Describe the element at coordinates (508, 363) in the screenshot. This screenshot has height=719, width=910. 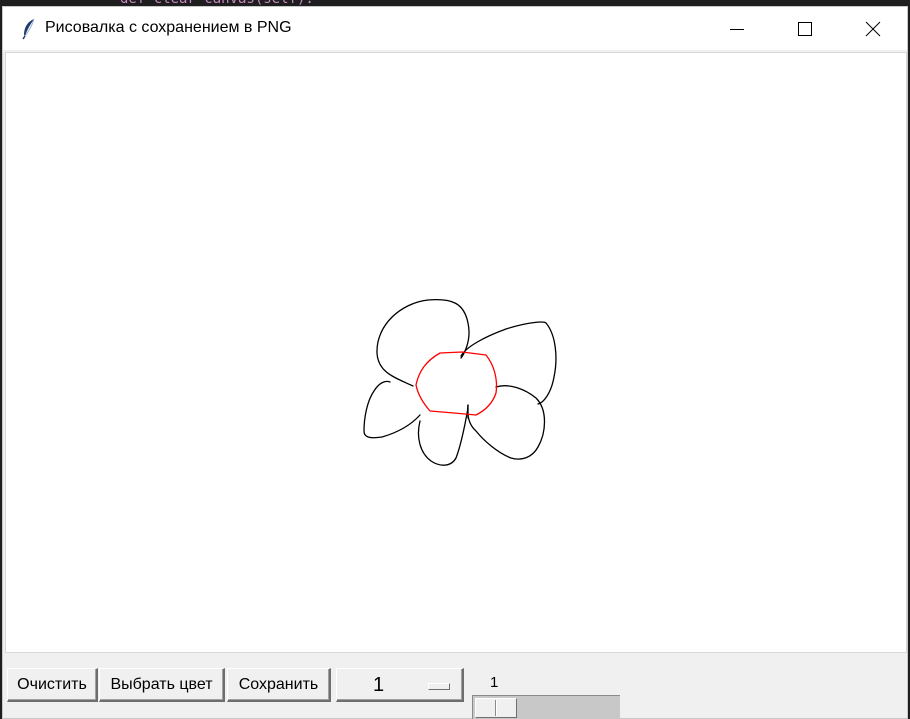
I see `petal-top-right` at that location.